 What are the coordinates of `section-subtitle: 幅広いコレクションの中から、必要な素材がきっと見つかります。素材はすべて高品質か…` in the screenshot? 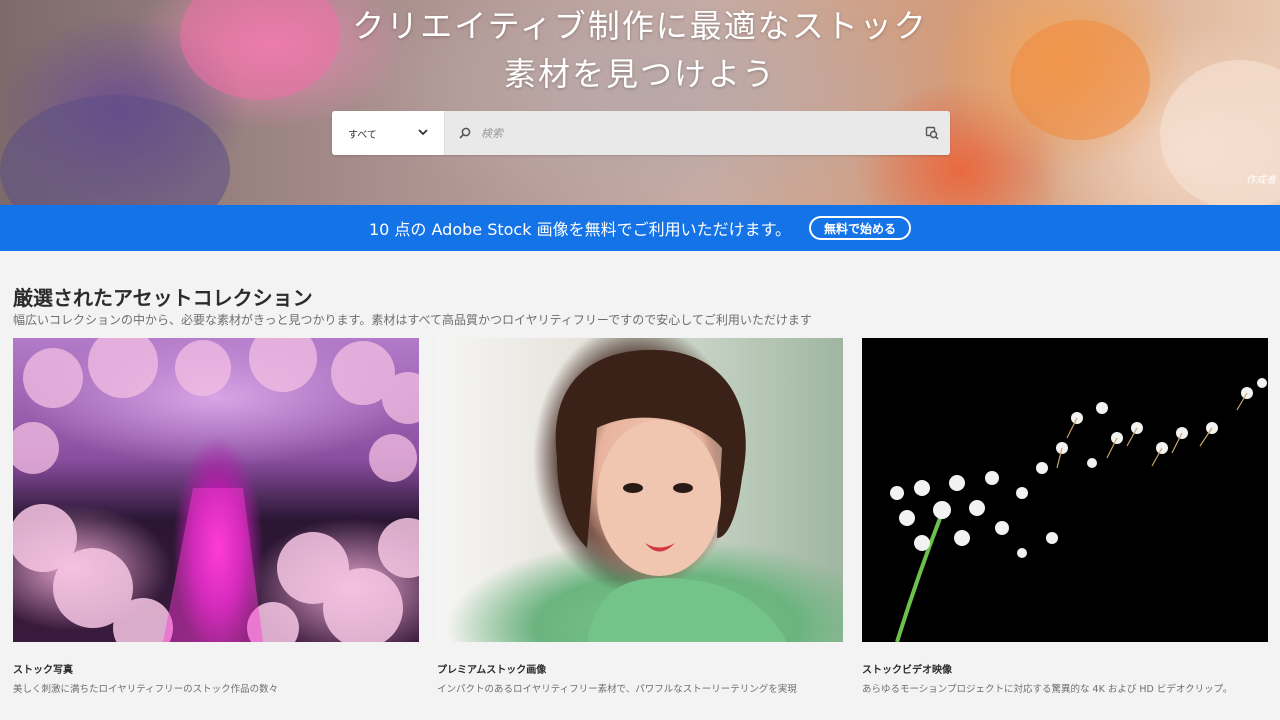 It's located at (412, 320).